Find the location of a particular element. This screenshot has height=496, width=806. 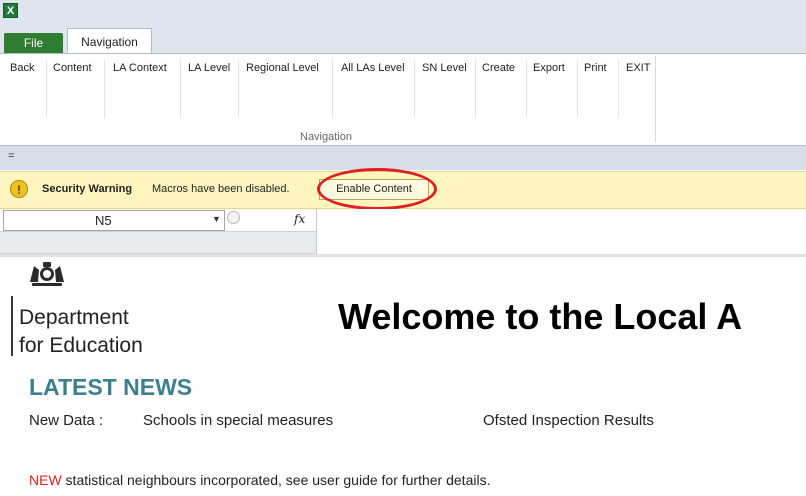

logo-rule is located at coordinates (12, 326).